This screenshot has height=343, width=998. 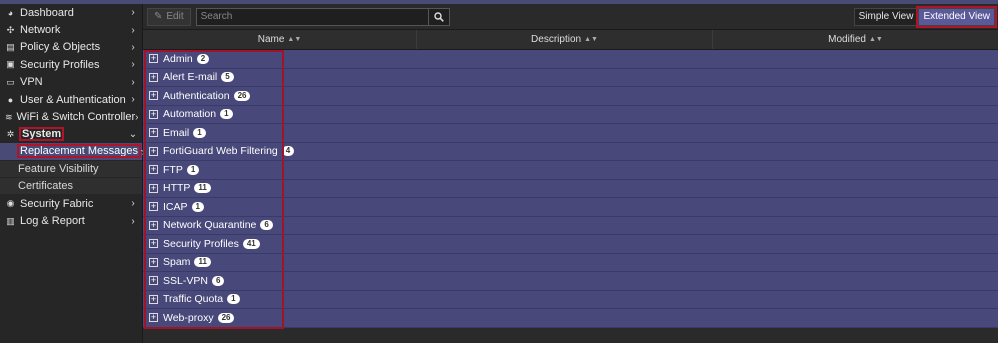 I want to click on search-button, so click(x=439, y=16).